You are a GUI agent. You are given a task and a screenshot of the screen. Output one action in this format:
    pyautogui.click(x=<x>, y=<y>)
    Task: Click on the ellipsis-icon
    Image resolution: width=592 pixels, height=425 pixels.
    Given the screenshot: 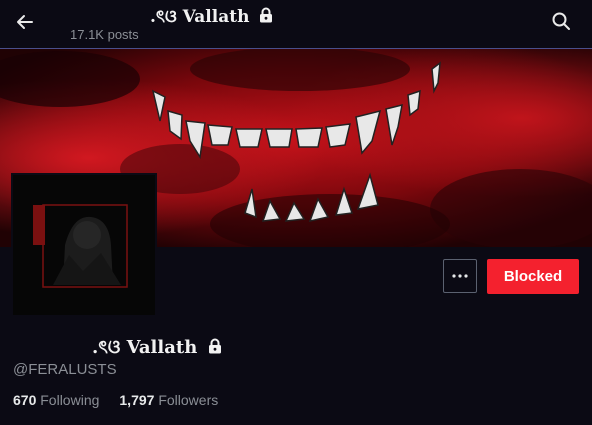 What is the action you would take?
    pyautogui.click(x=460, y=276)
    